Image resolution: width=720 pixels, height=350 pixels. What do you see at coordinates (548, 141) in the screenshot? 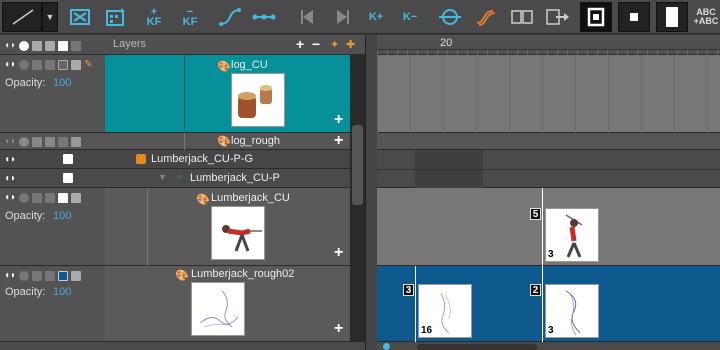
I see `timeline-row-log-rough` at bounding box center [548, 141].